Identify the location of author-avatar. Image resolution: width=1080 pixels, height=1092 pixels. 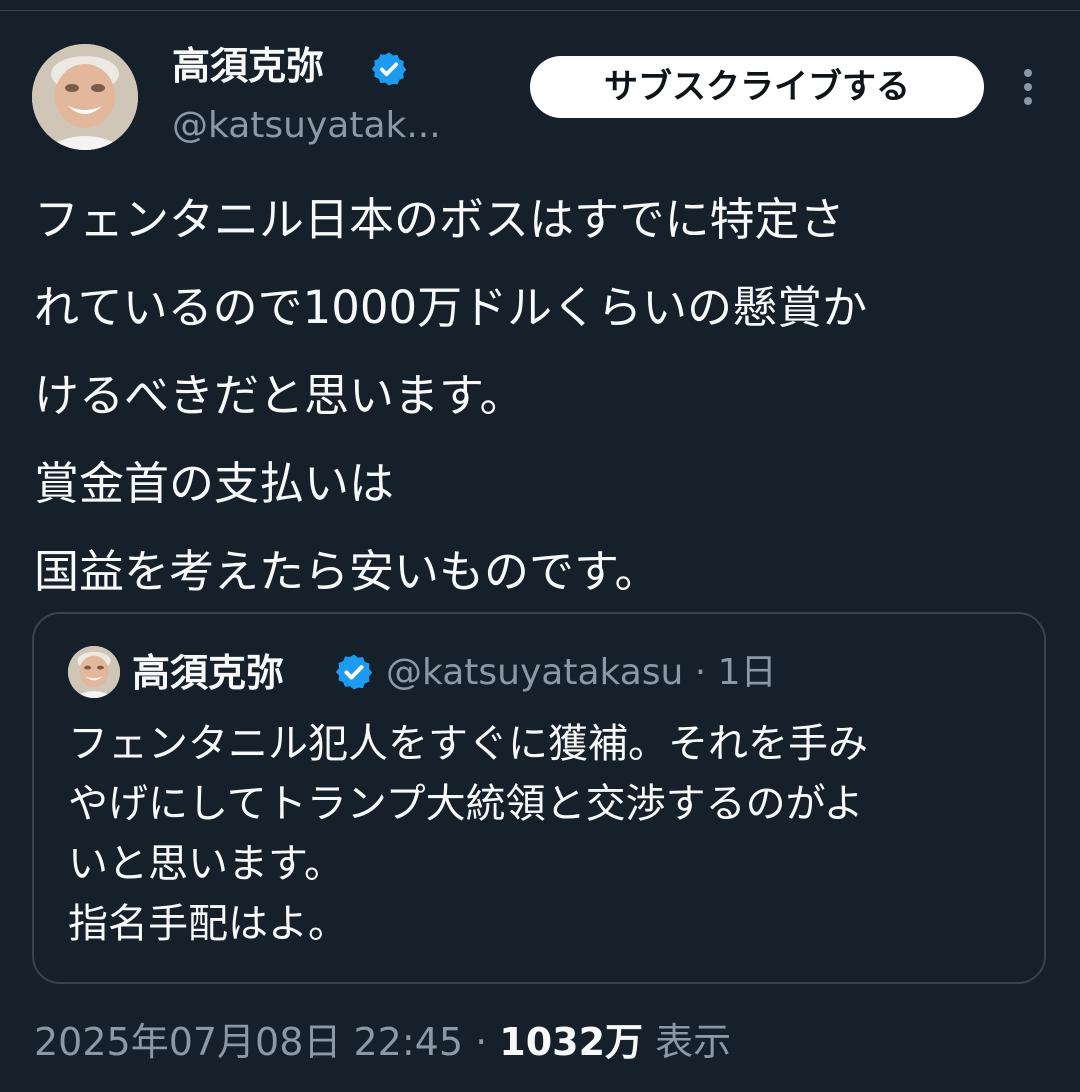
(85, 97).